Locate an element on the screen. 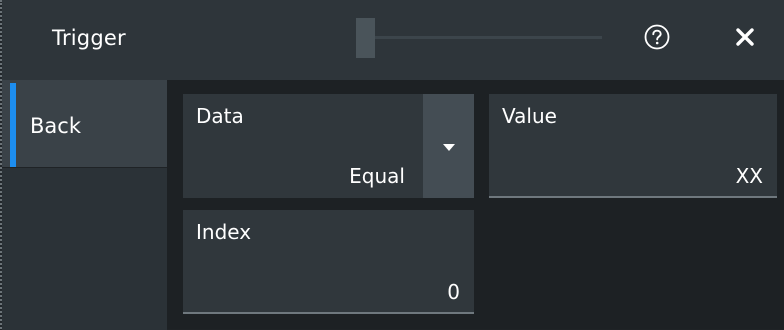 The width and height of the screenshot is (784, 330). index-field-value: 0 is located at coordinates (453, 292).